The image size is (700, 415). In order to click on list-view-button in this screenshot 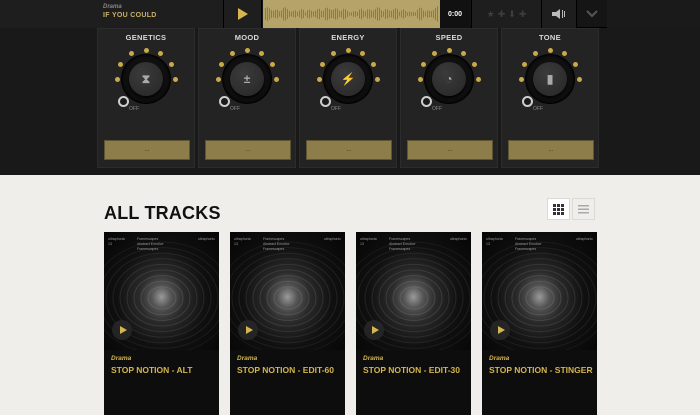, I will do `click(583, 209)`.